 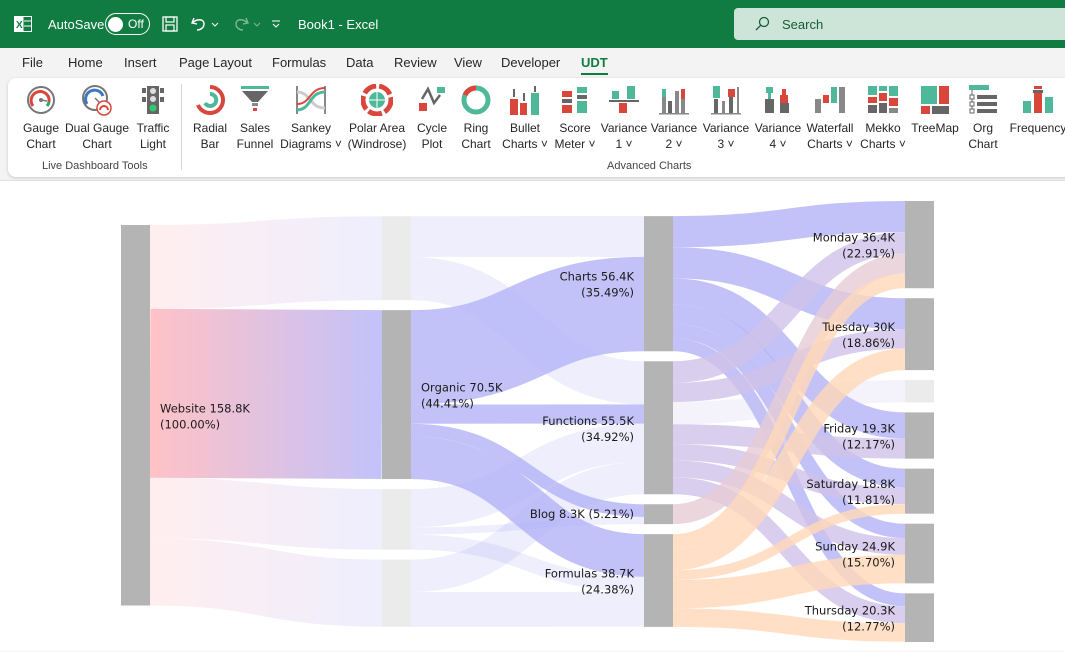 What do you see at coordinates (919, 391) in the screenshot?
I see `sankey-node-wednesday` at bounding box center [919, 391].